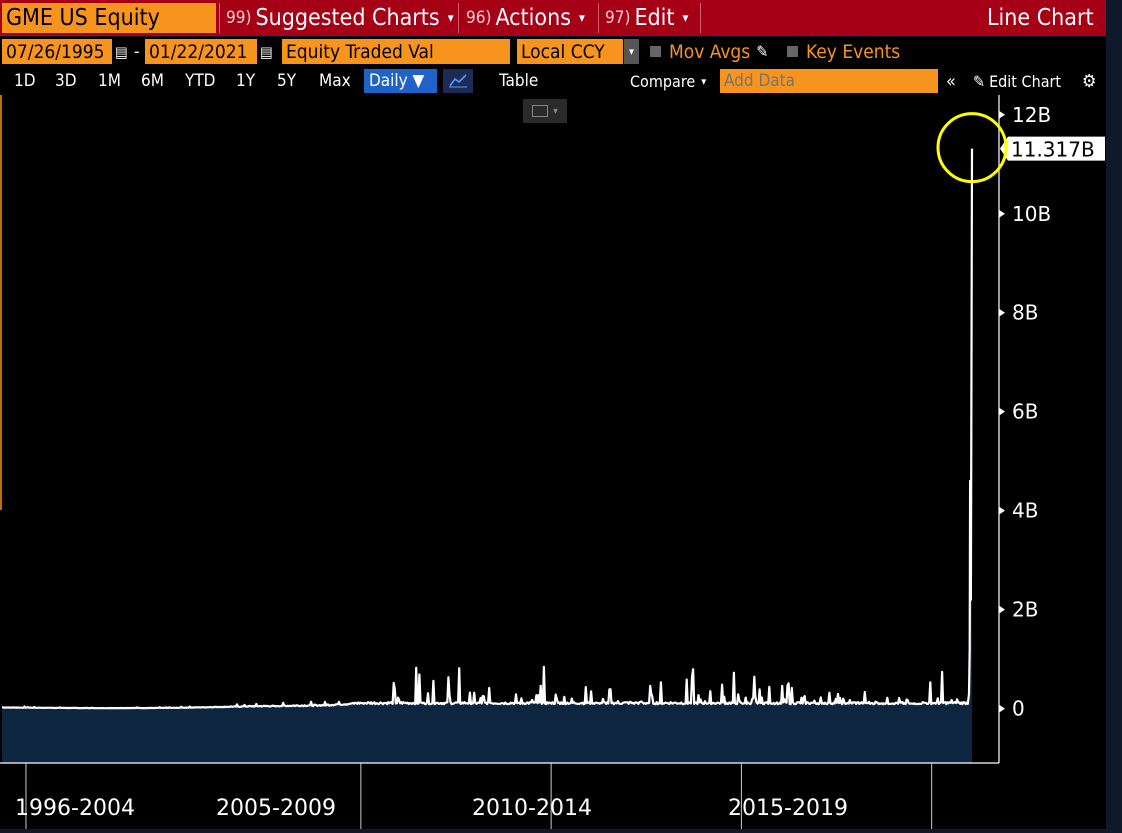 The image size is (1122, 833). I want to click on x-tick-label: 2010-2014, so click(532, 808).